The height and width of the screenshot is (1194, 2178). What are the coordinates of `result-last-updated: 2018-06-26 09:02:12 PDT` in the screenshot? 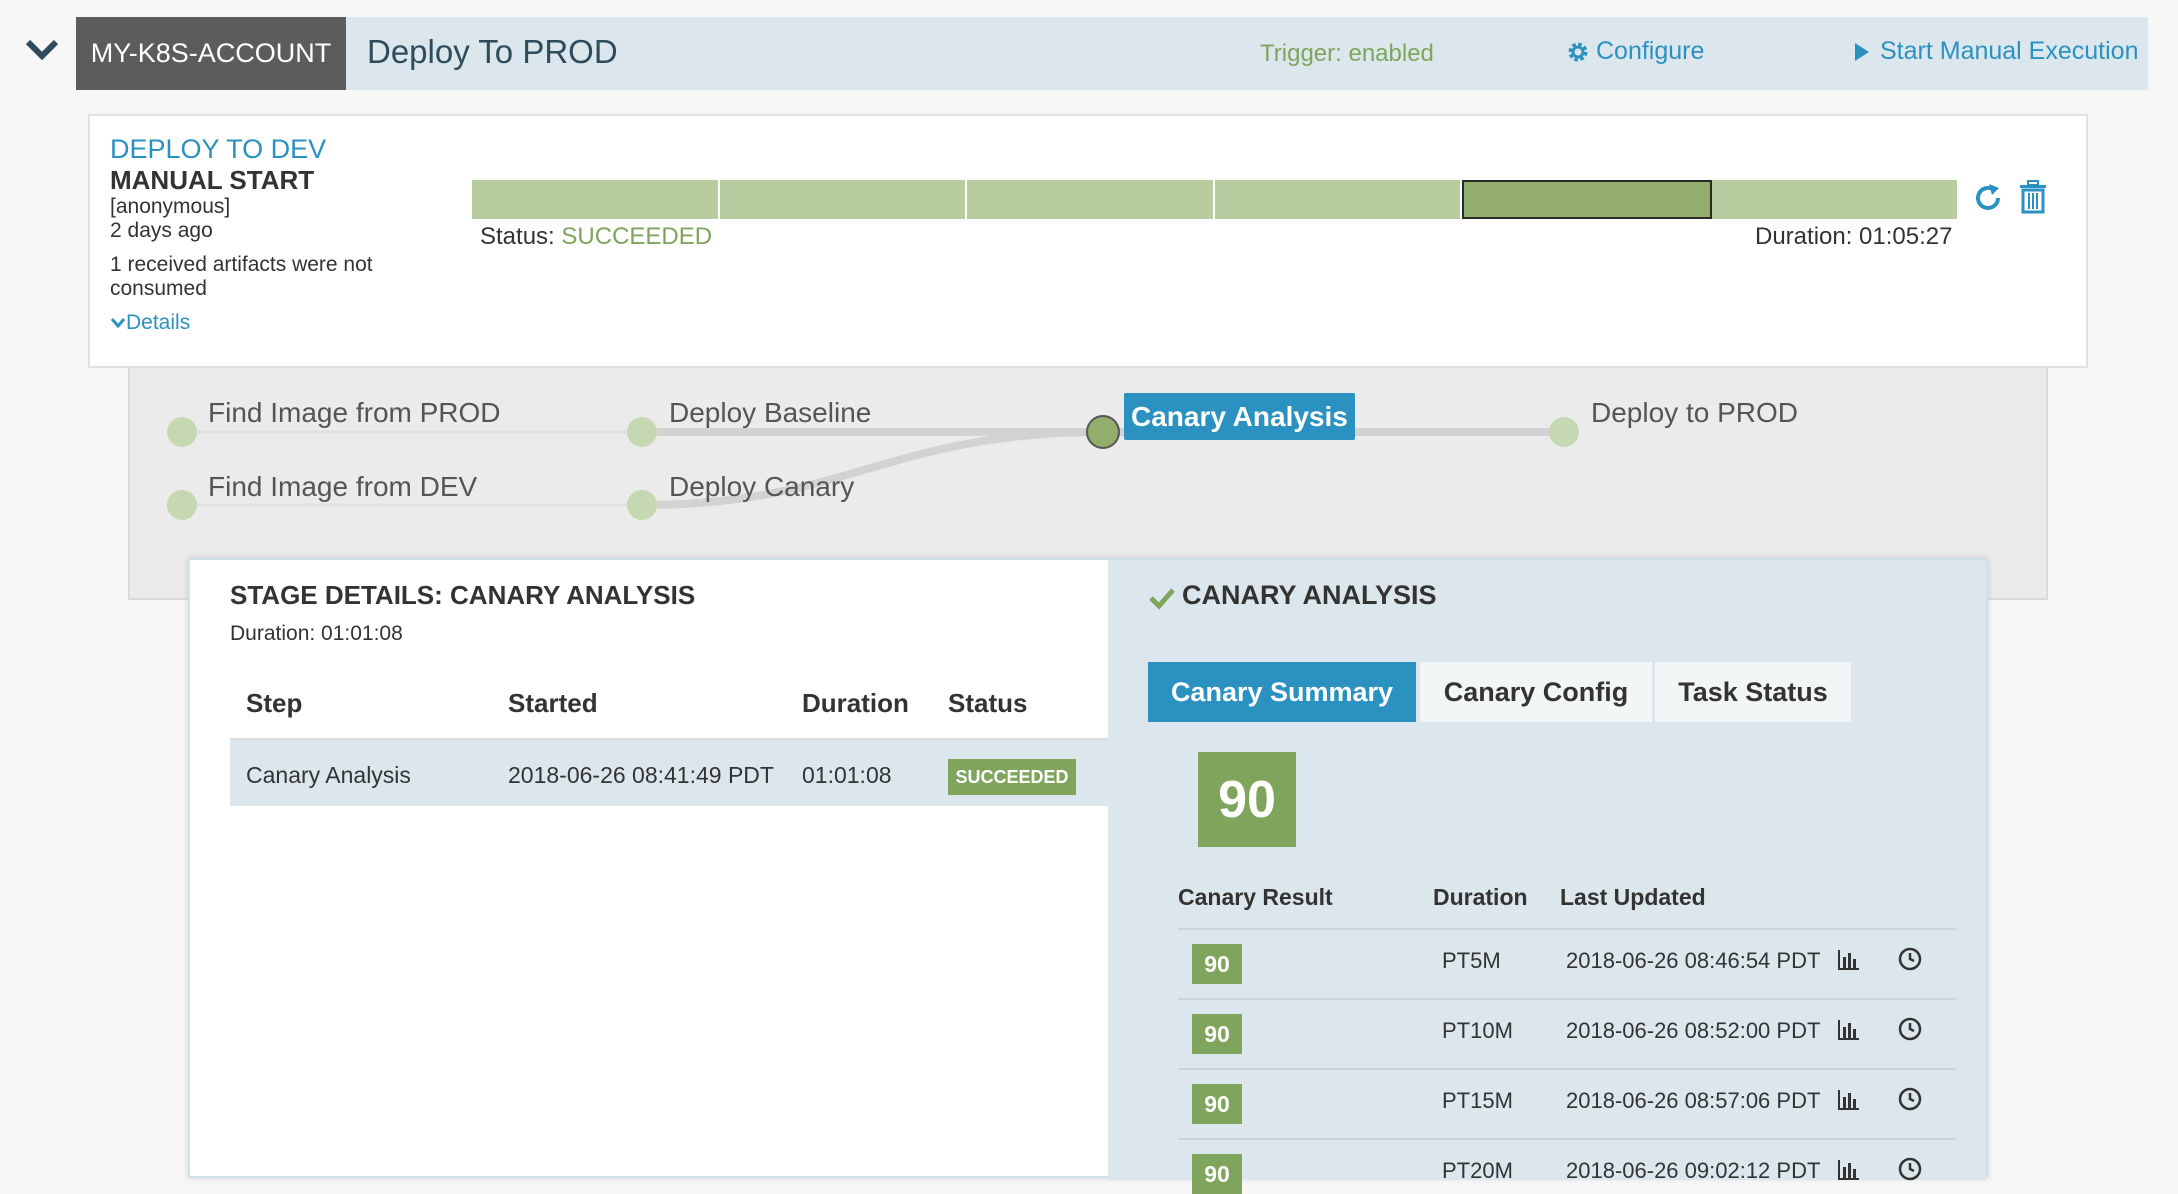 It's located at (1693, 1170).